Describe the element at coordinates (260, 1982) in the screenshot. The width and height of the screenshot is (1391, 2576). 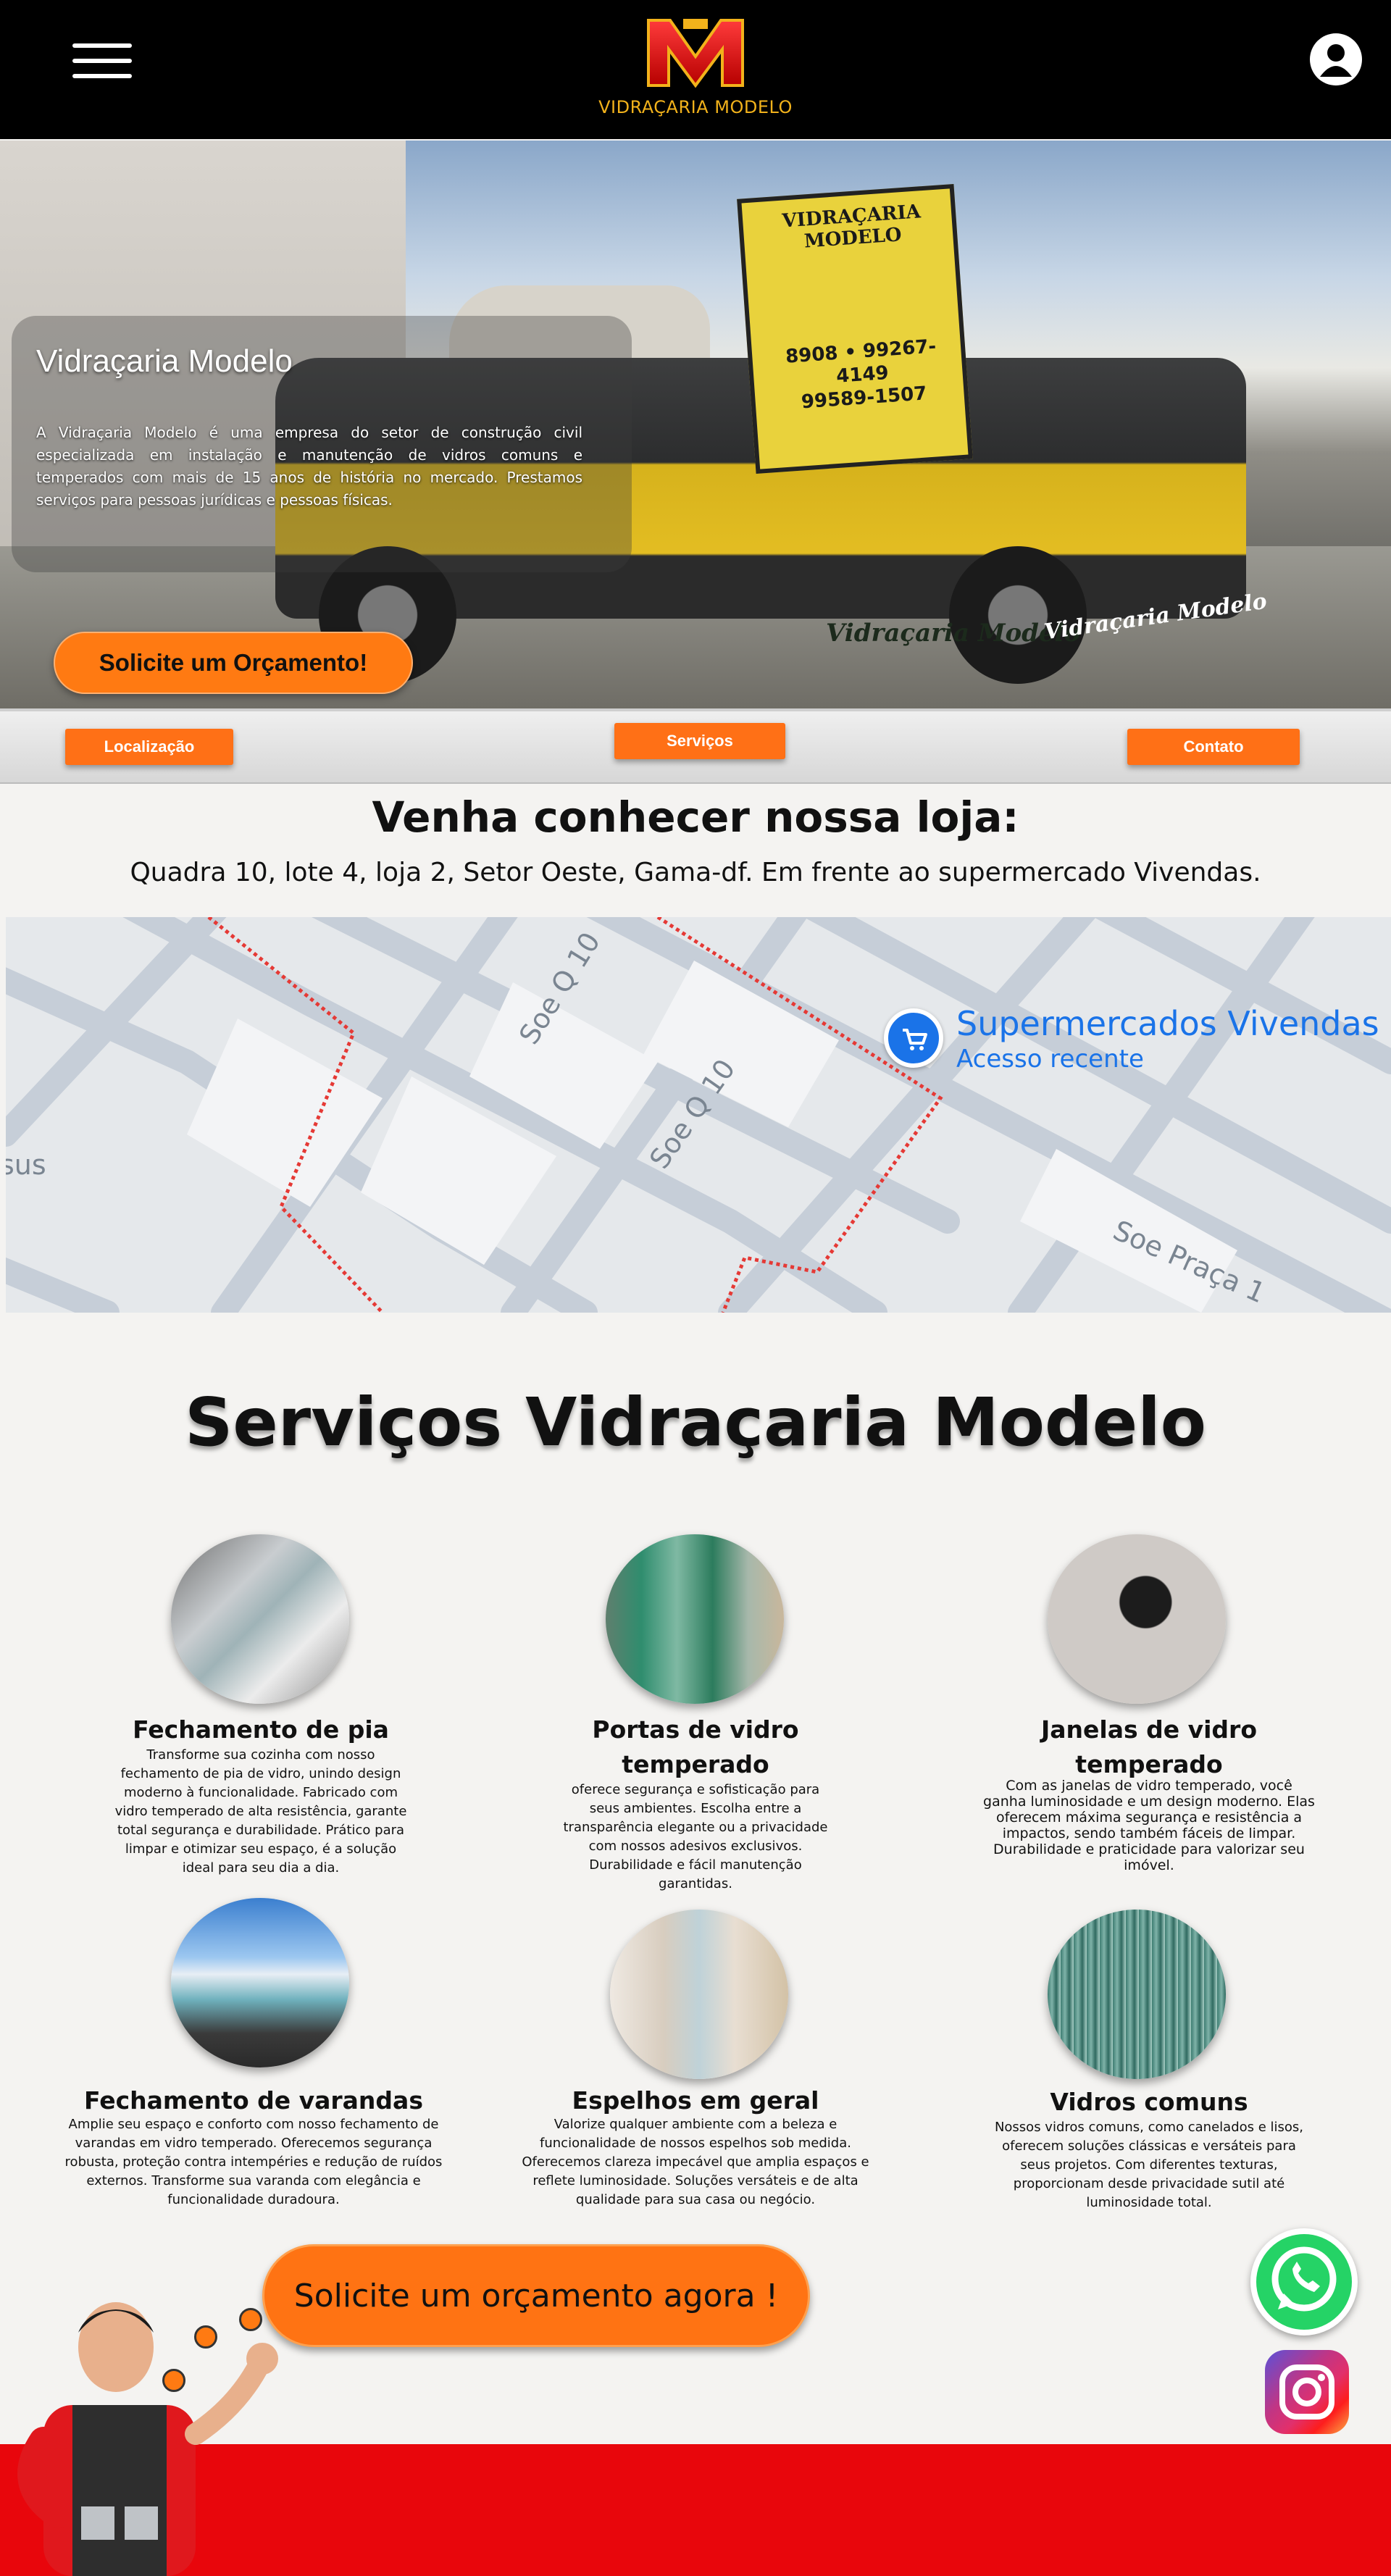
I see `service-image-balcony-enclosure` at that location.